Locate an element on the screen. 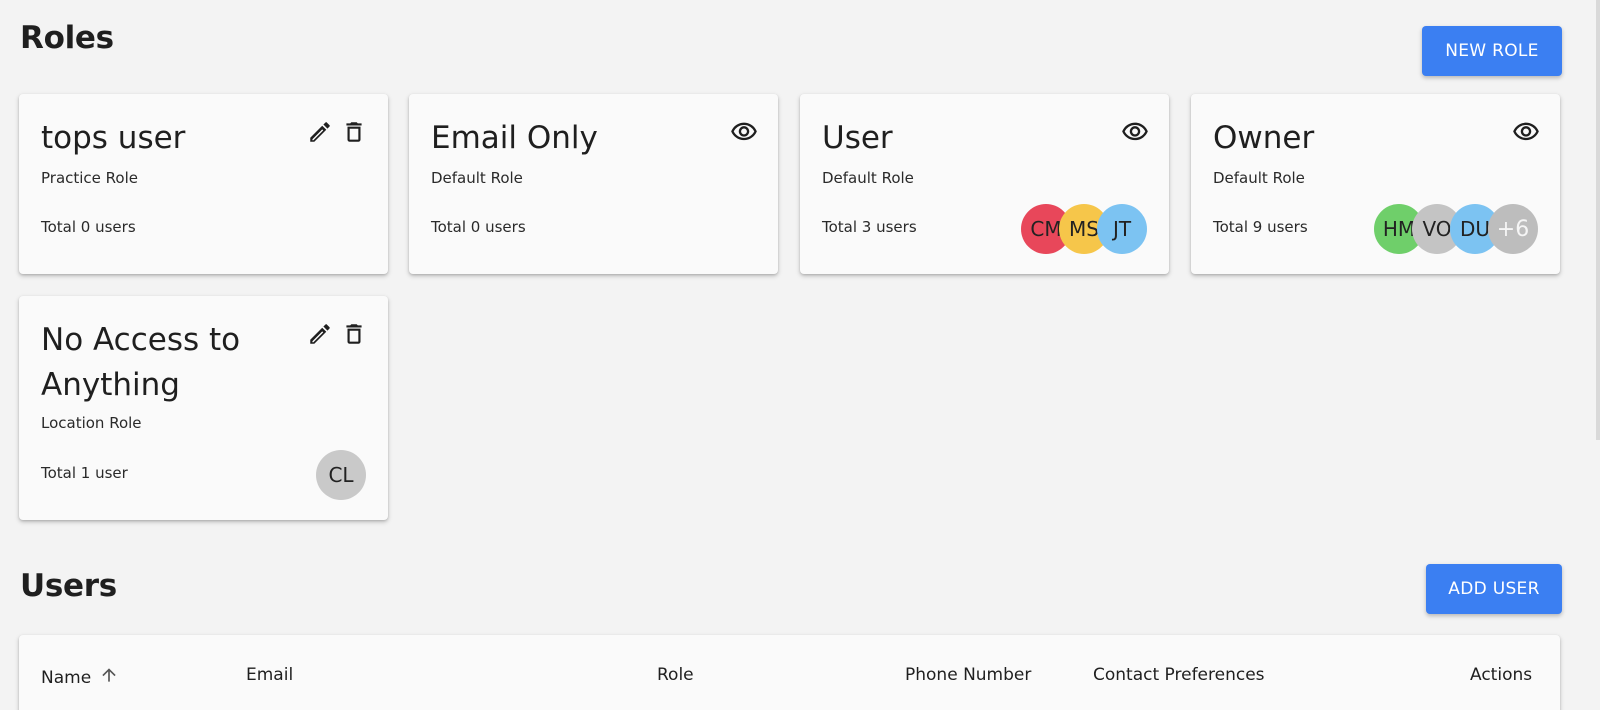  new-role-button: NEW ROLE is located at coordinates (1492, 51).